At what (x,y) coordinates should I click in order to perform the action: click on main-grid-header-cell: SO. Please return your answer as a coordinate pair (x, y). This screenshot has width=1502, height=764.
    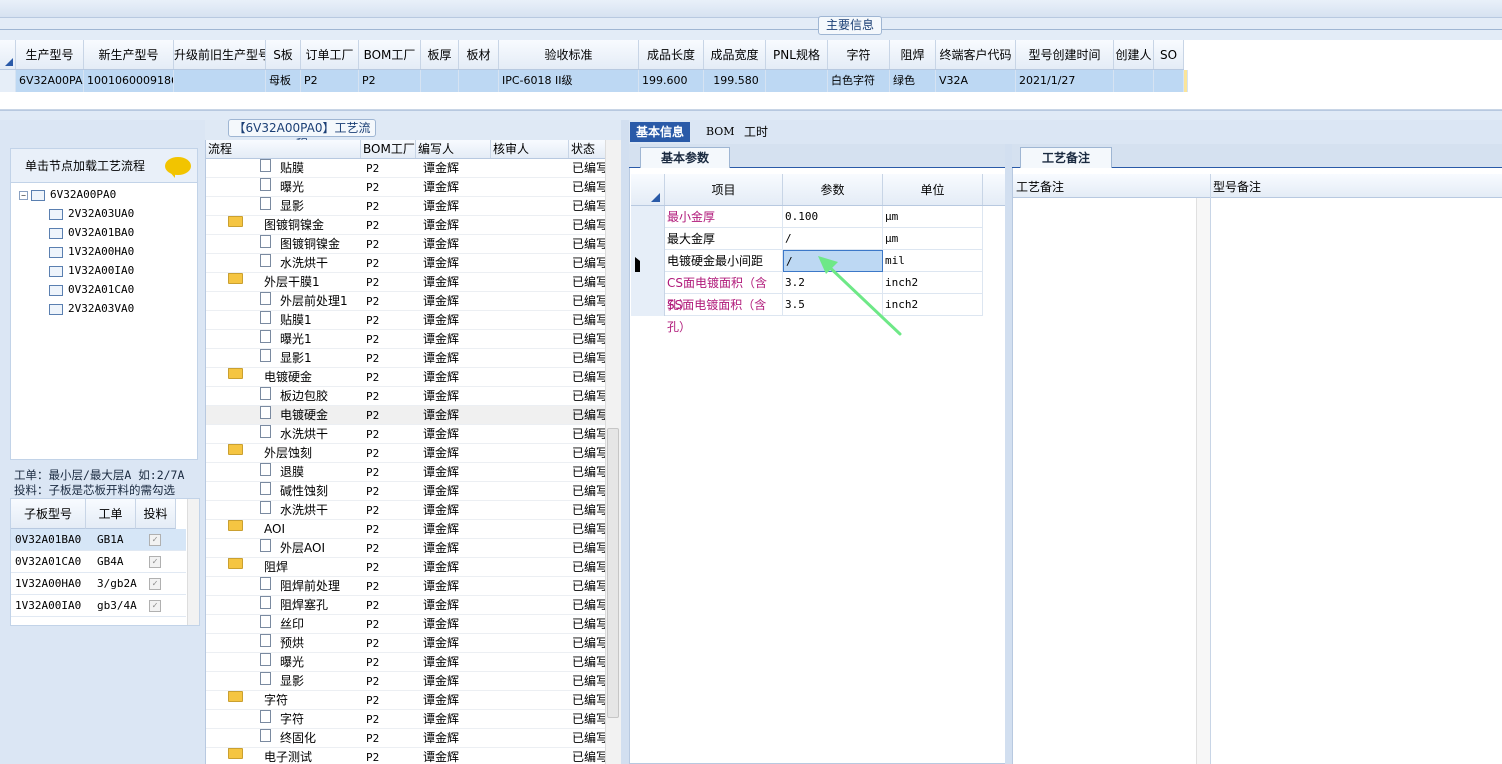
    Looking at the image, I should click on (1169, 54).